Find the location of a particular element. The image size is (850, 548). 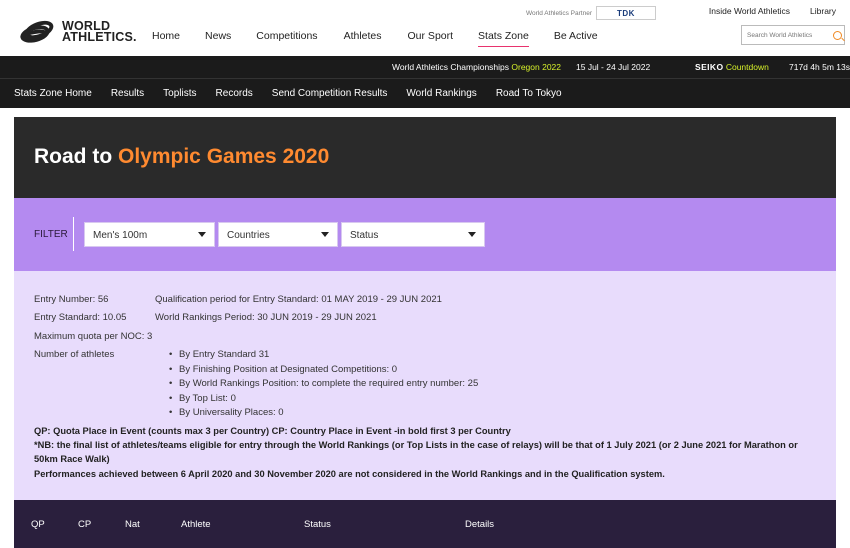

subnav-send-competition-results: Send Competition Results is located at coordinates (330, 93).